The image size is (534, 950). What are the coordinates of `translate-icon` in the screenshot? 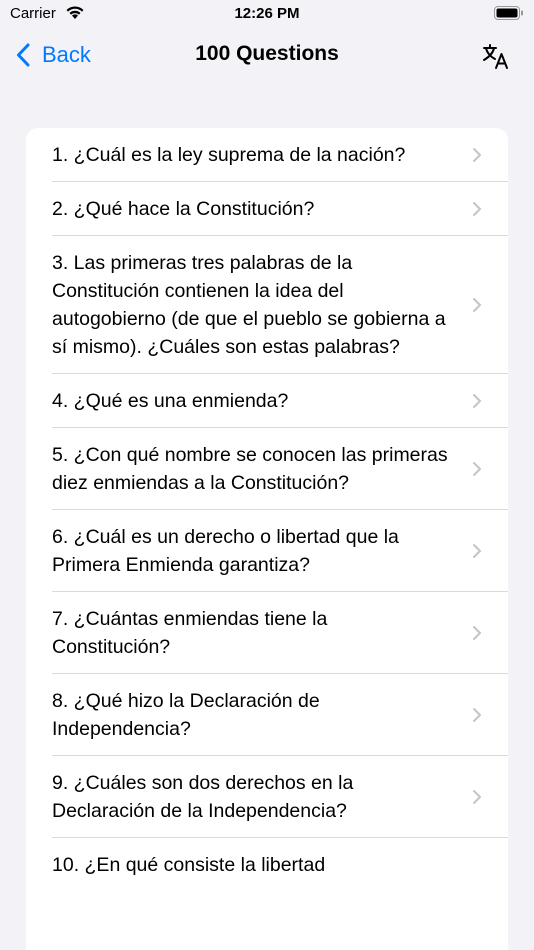 It's located at (495, 56).